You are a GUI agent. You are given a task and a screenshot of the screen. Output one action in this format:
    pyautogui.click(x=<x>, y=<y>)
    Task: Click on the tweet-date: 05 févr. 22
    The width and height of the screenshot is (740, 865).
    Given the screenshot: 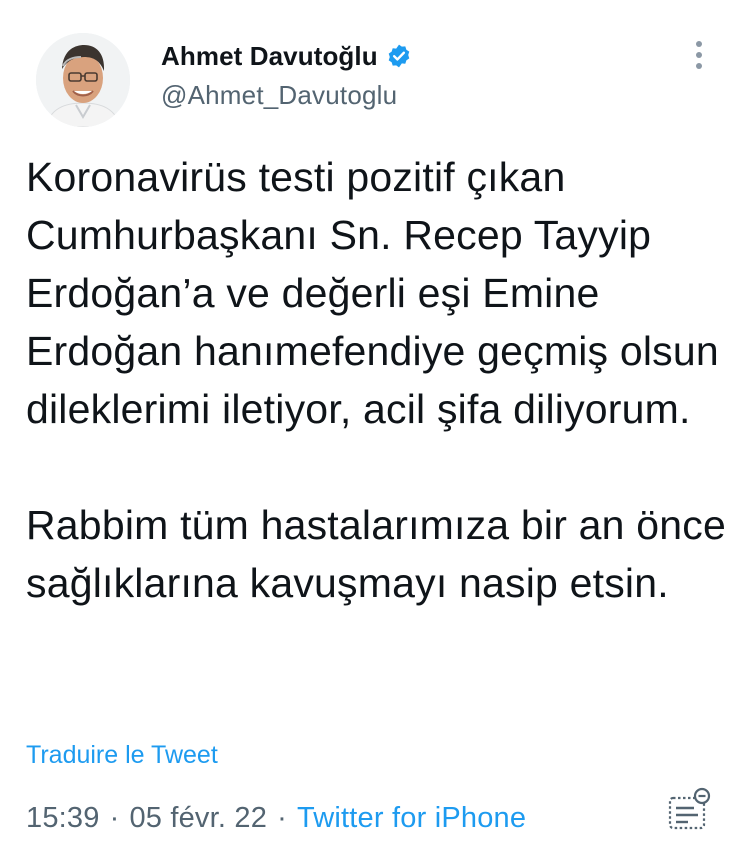 What is the action you would take?
    pyautogui.click(x=198, y=818)
    